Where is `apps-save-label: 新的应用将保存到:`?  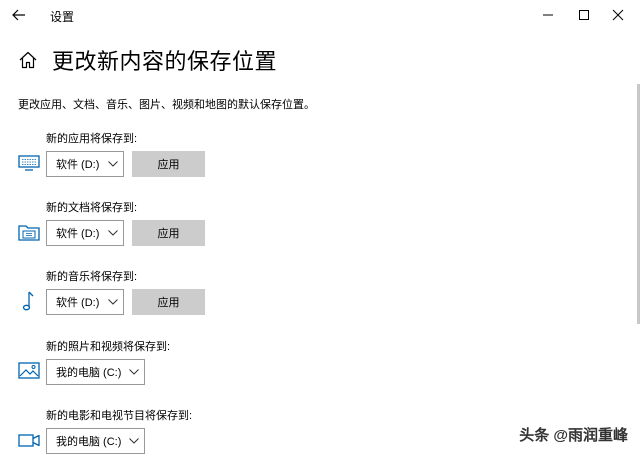 apps-save-label: 新的应用将保存到: is located at coordinates (92, 139).